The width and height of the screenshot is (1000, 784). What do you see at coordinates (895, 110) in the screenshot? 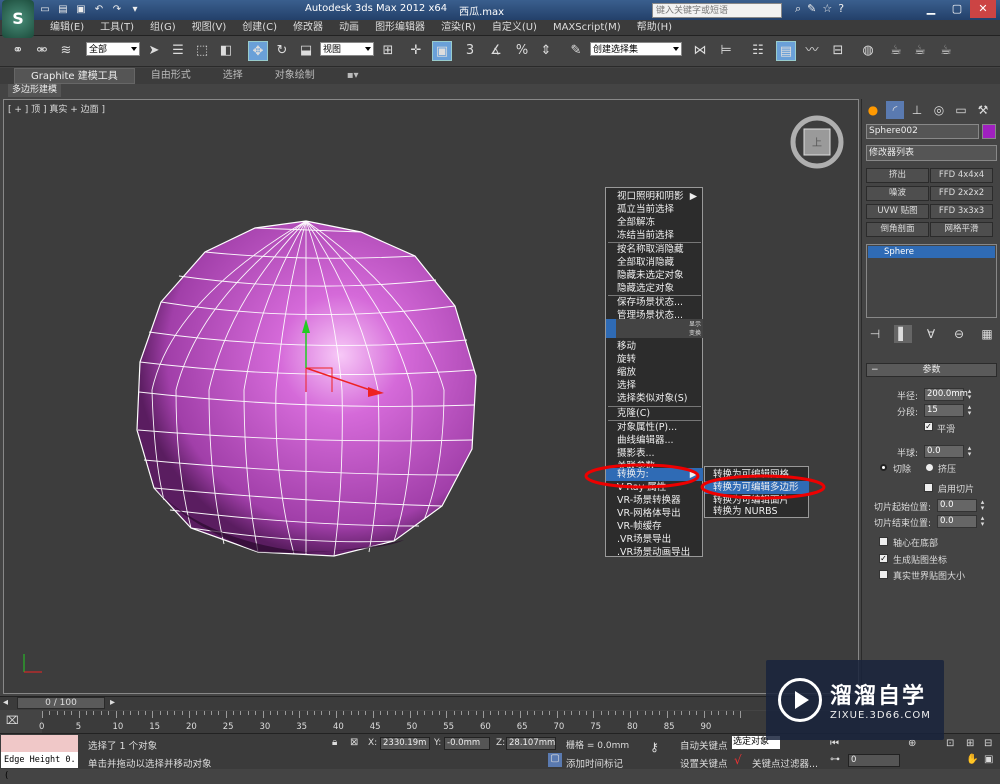
I see `modify-tab-icon: ◜` at bounding box center [895, 110].